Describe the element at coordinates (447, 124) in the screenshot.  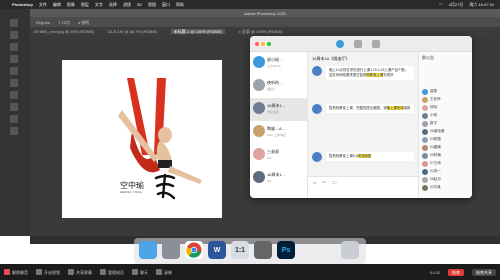
I see `member-item: 数字` at that location.